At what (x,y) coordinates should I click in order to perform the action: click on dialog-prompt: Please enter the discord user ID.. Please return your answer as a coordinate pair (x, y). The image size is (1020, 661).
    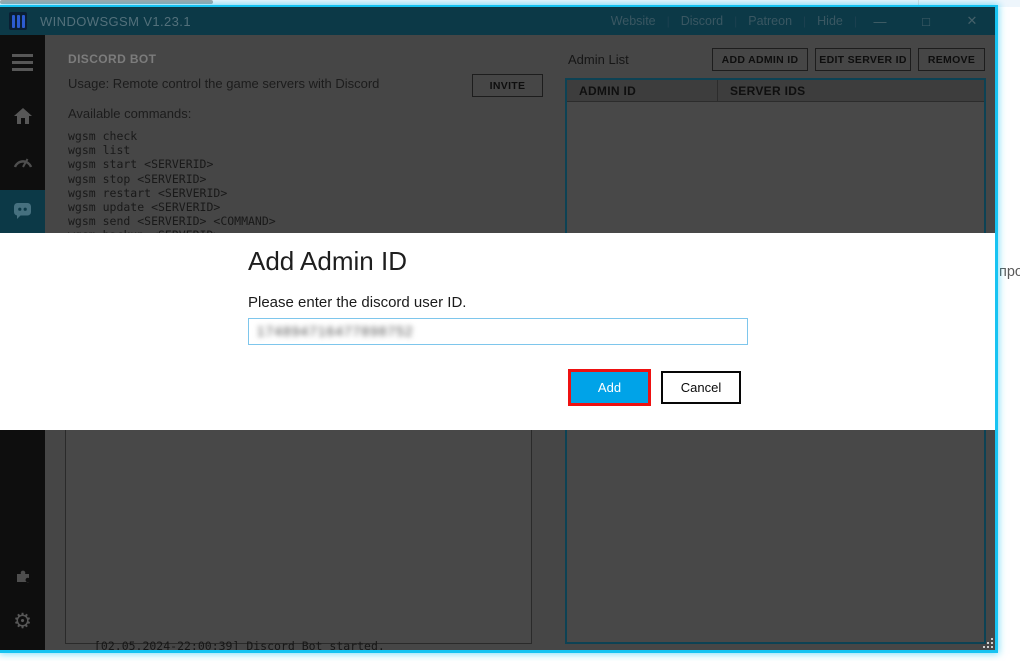
    Looking at the image, I should click on (357, 302).